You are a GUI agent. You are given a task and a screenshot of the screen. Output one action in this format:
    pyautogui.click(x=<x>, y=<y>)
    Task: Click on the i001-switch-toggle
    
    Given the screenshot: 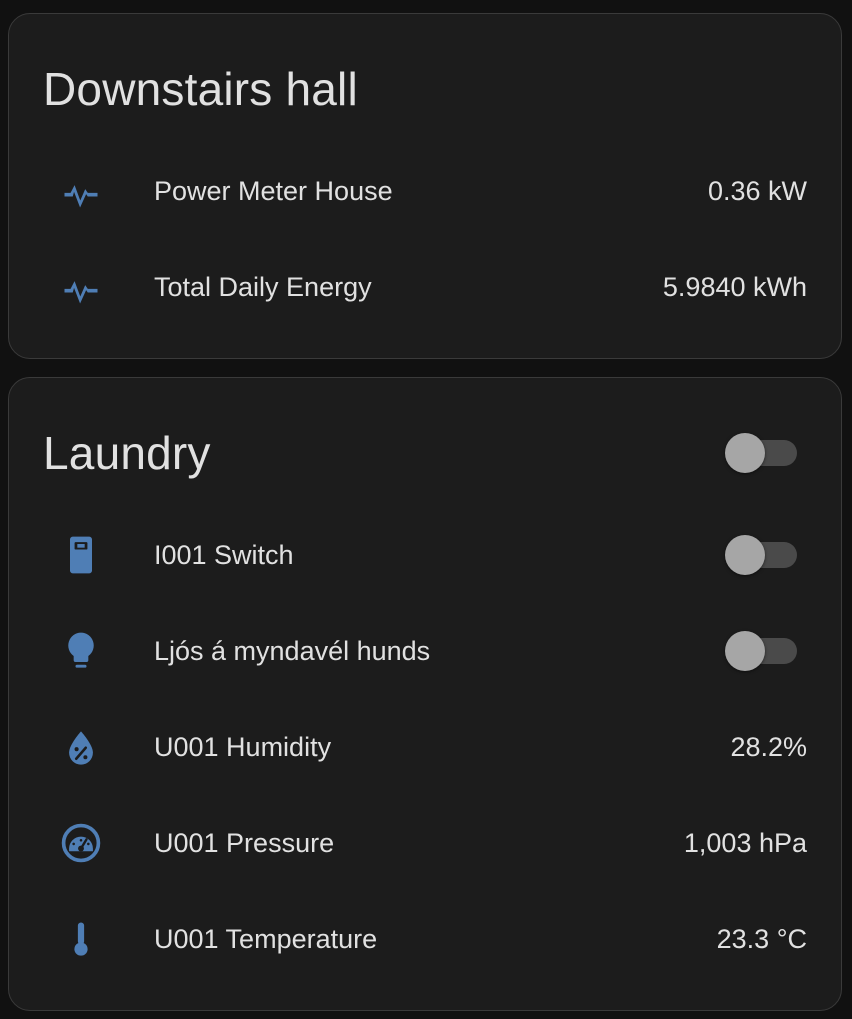 What is the action you would take?
    pyautogui.click(x=762, y=555)
    